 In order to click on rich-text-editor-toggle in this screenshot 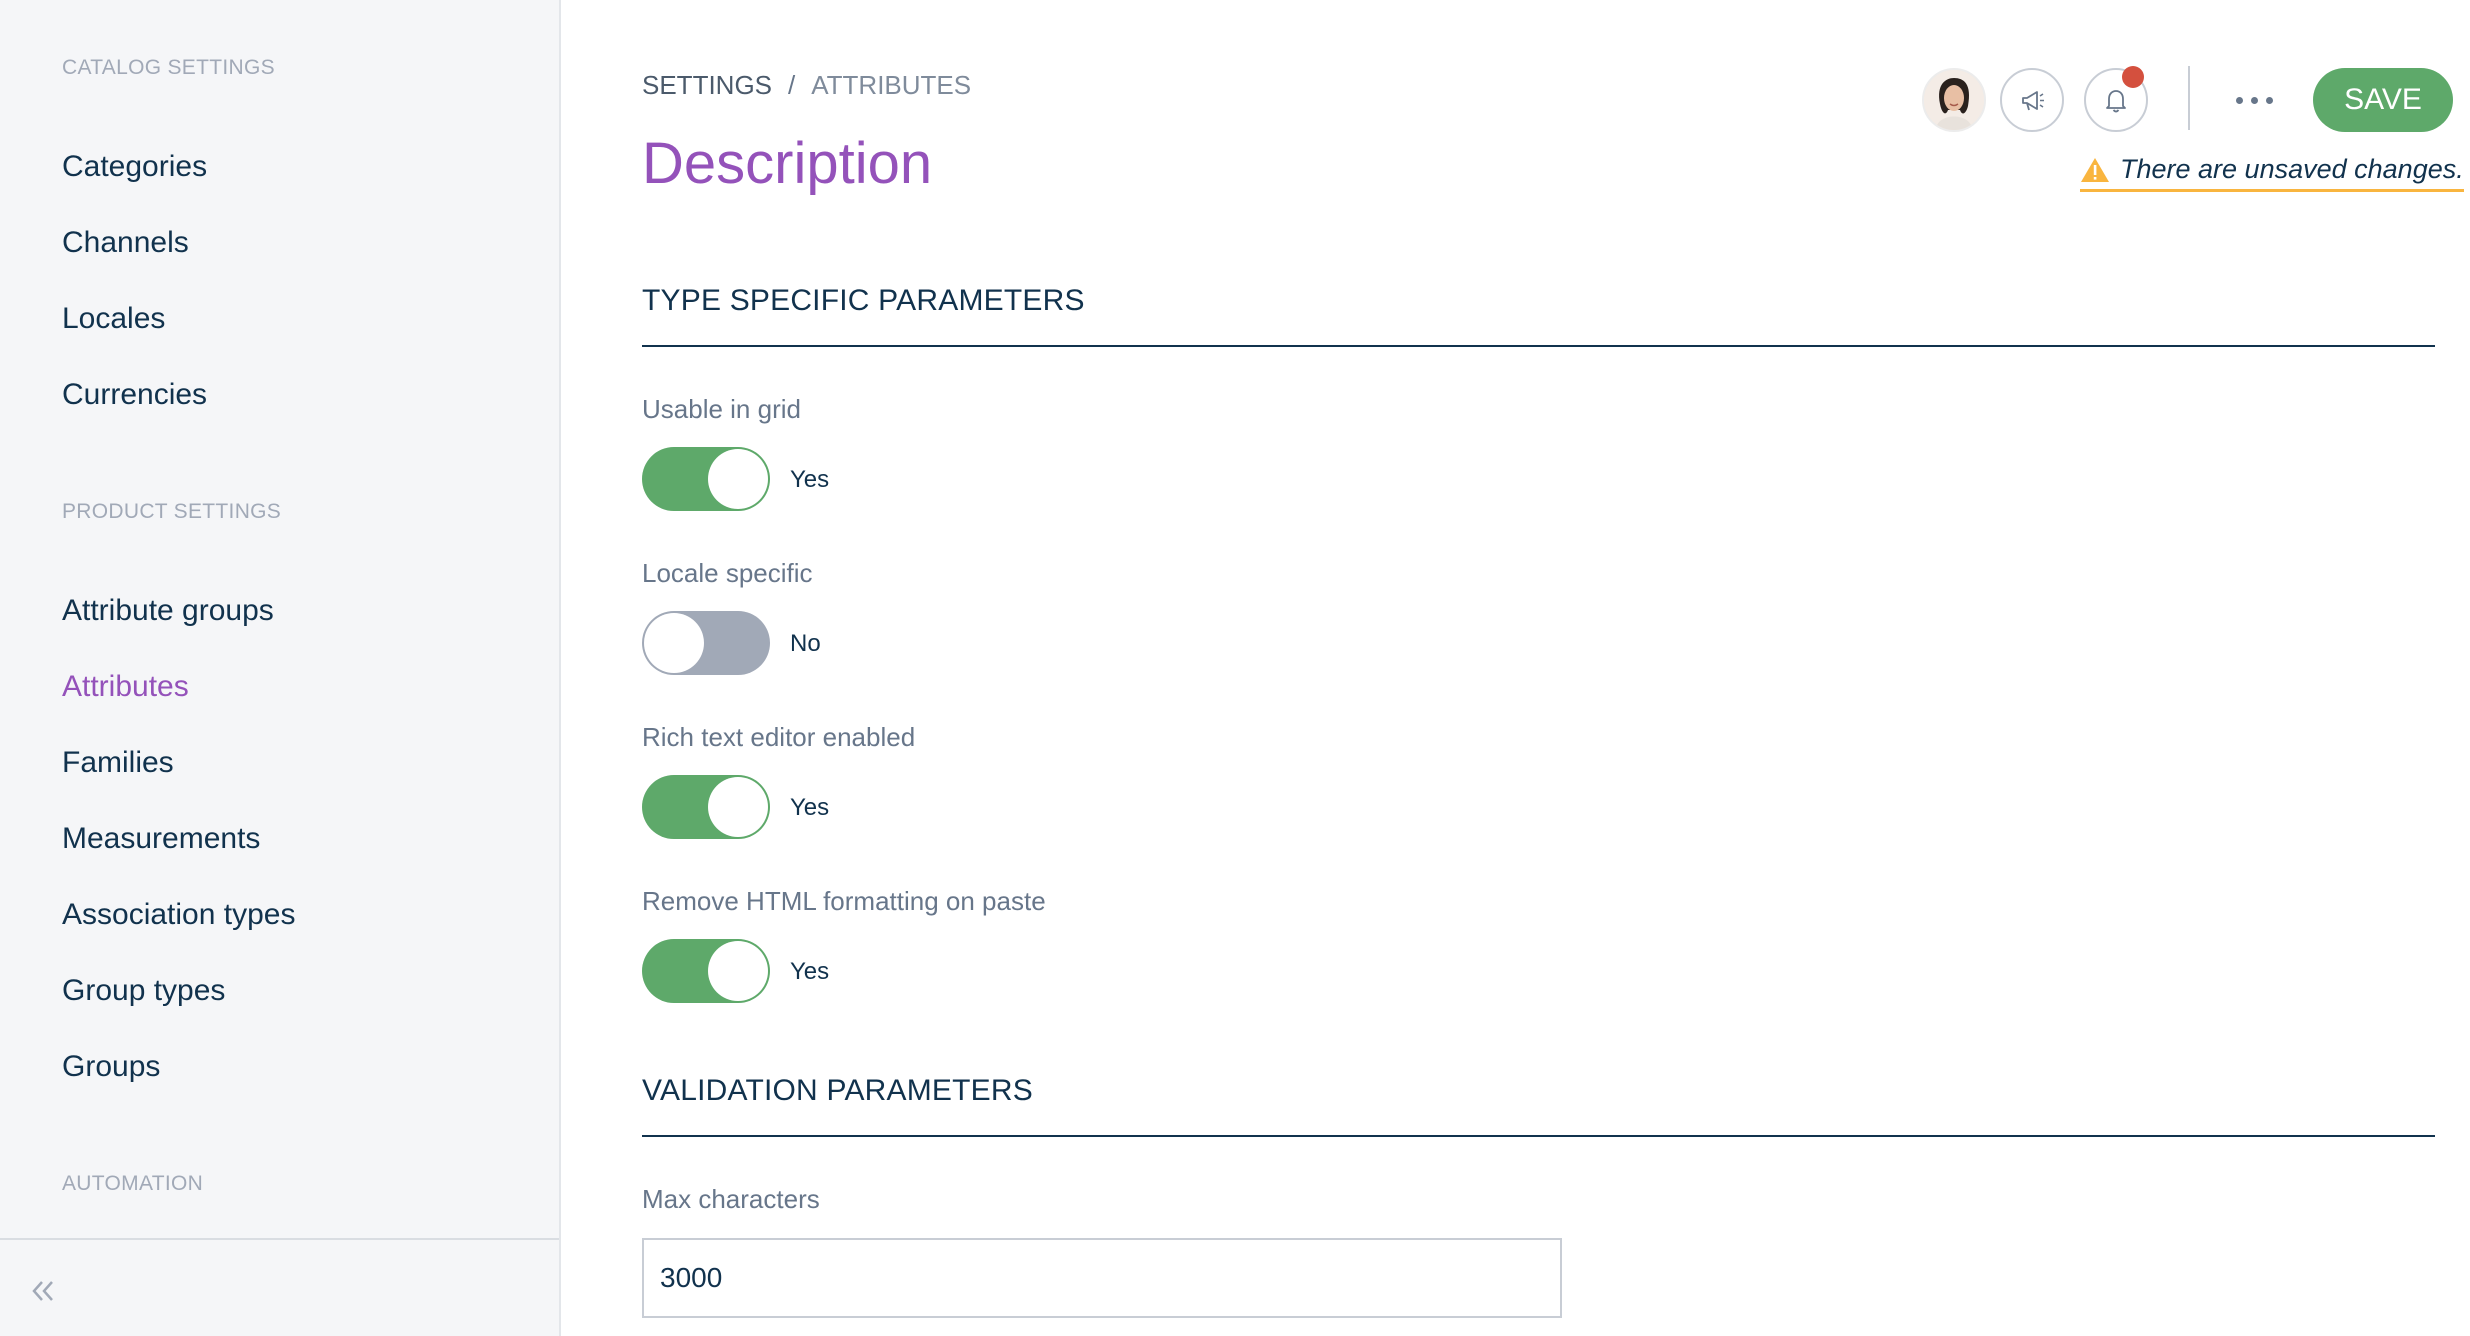, I will do `click(706, 807)`.